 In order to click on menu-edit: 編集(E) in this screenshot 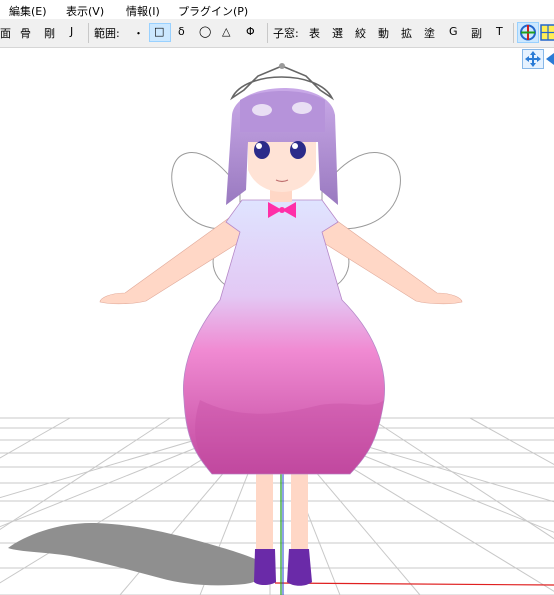, I will do `click(28, 11)`.